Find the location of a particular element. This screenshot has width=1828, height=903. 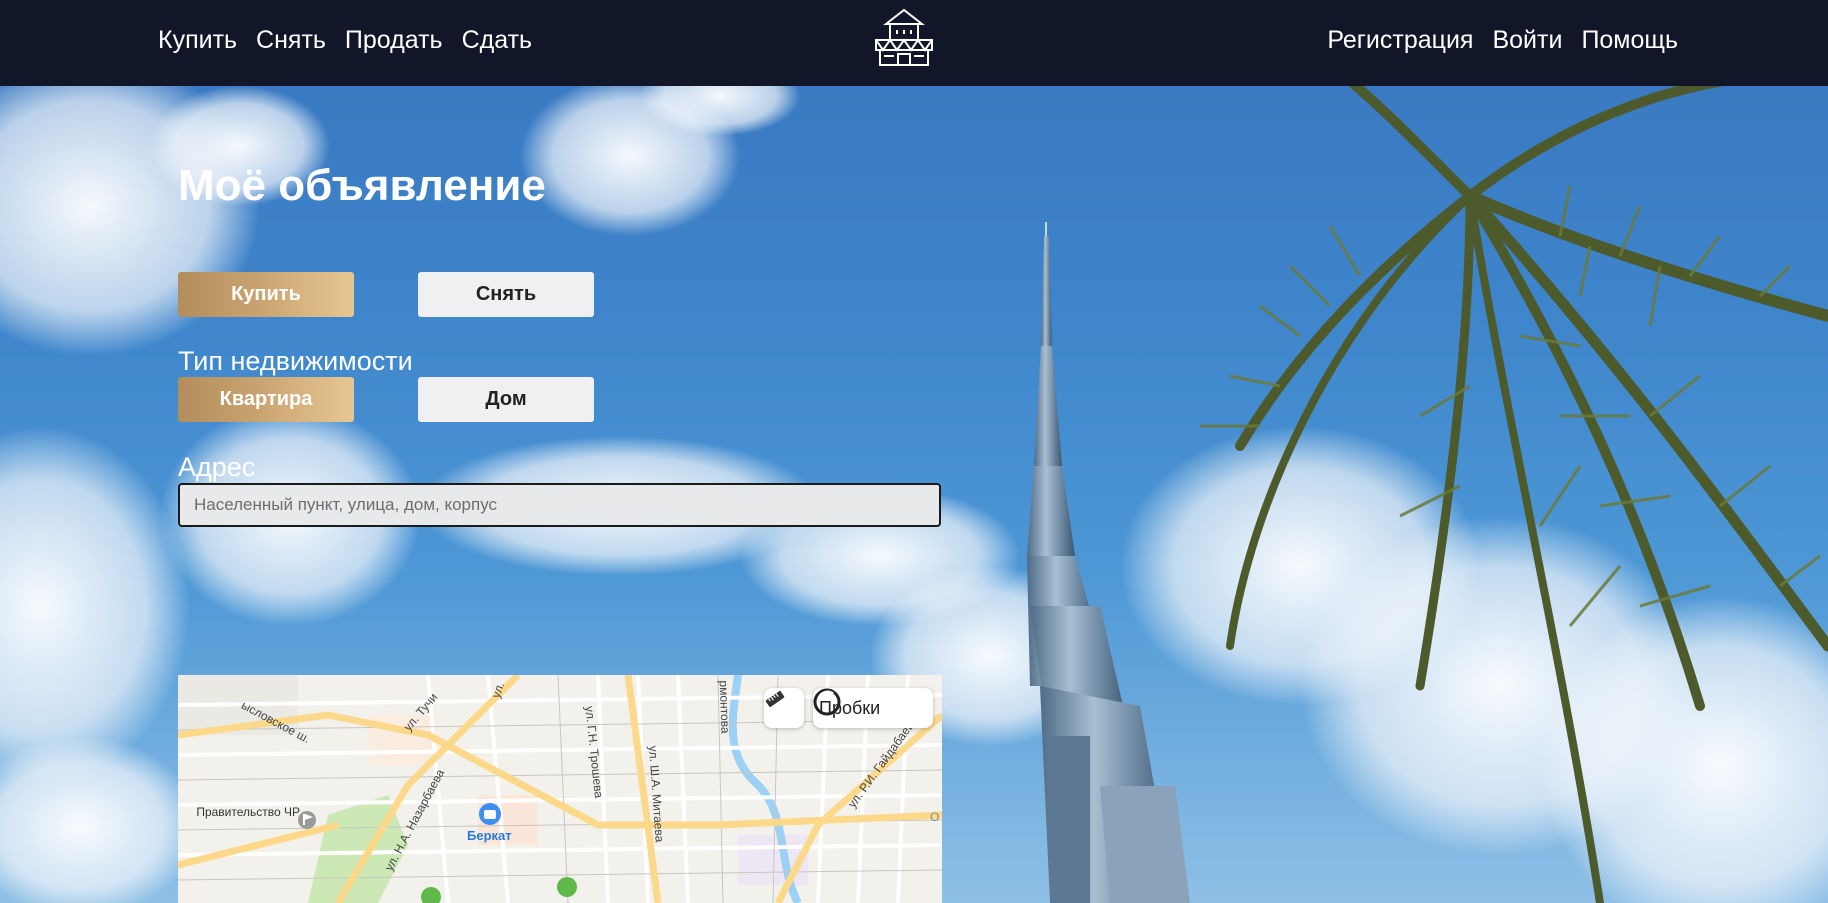

traffic-light-icon is located at coordinates (827, 702).